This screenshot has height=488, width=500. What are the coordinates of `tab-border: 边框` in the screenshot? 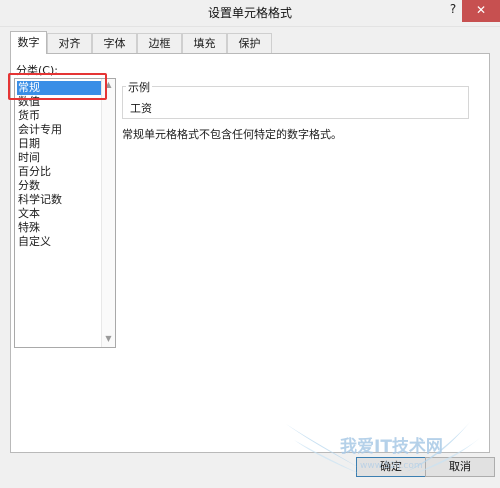 It's located at (159, 43).